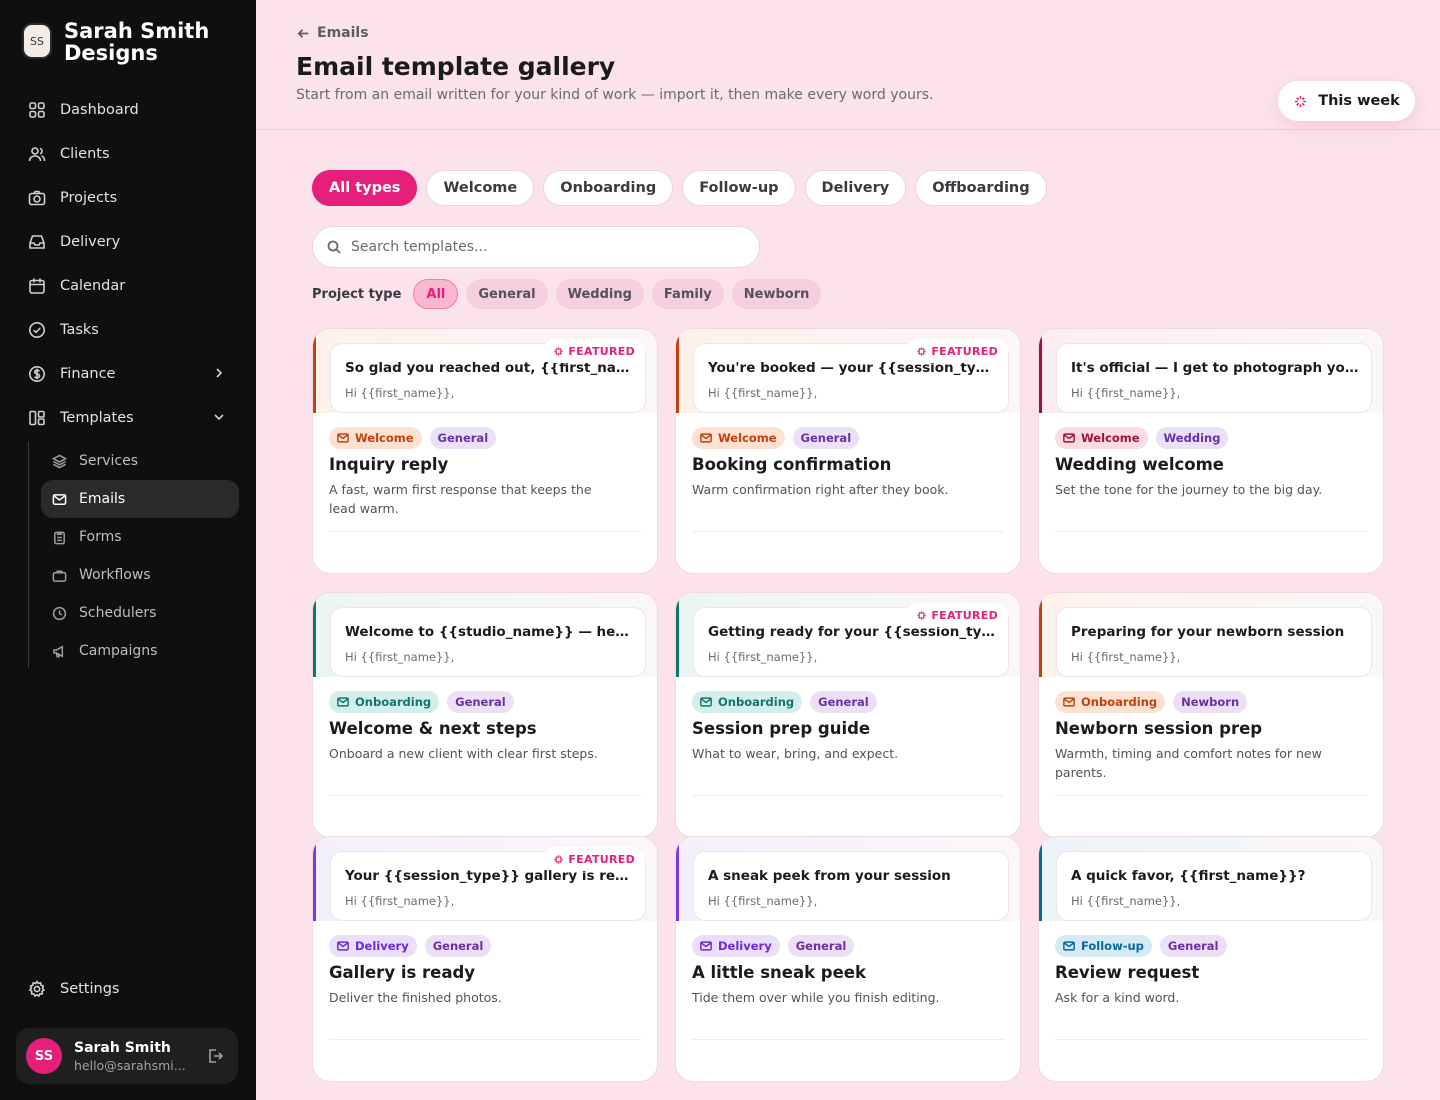  I want to click on card-badges: Onboarding General, so click(784, 702).